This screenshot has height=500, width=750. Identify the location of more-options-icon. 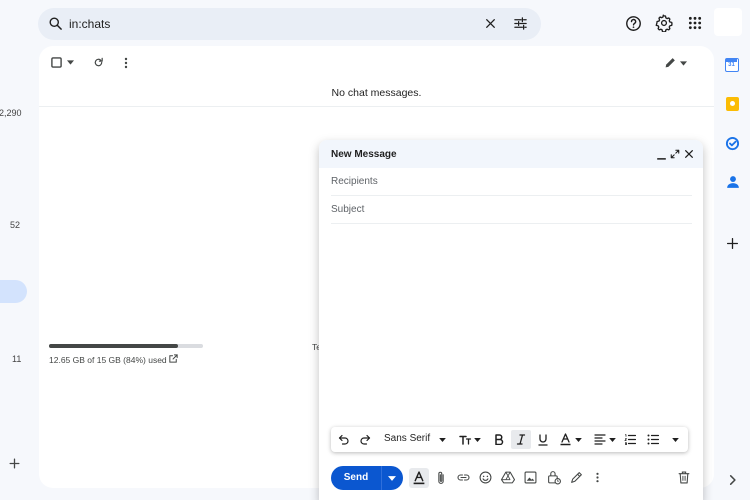
(126, 63).